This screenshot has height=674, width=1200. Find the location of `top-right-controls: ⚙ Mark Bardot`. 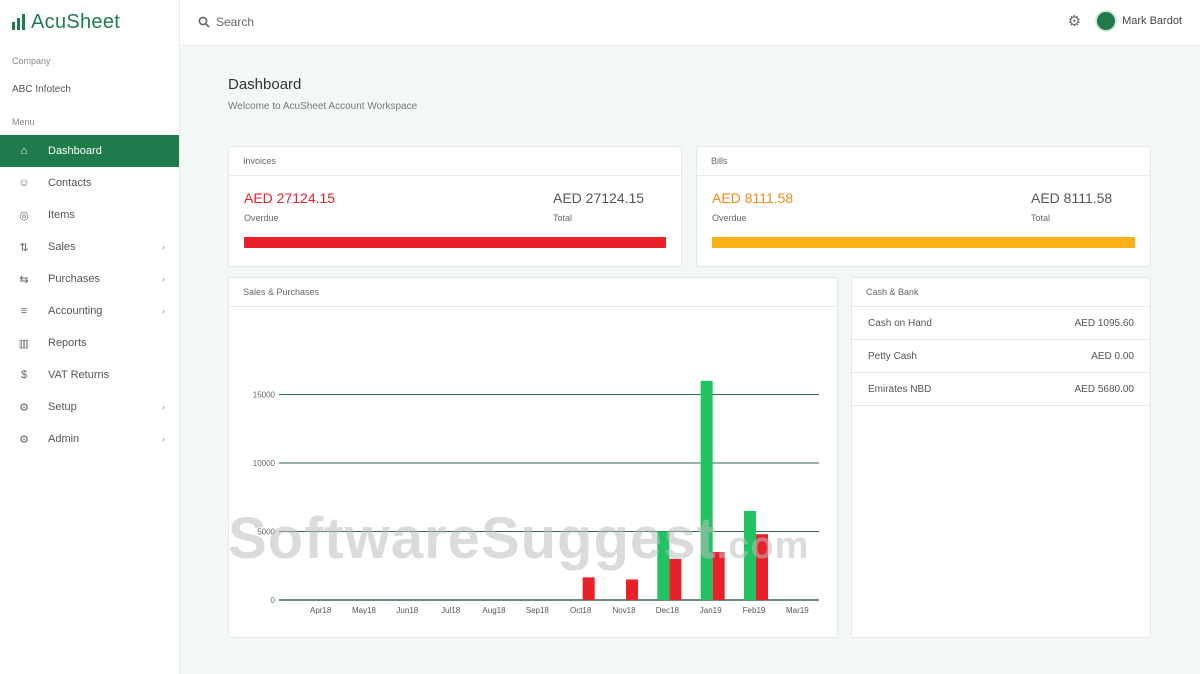

top-right-controls: ⚙ Mark Bardot is located at coordinates (1125, 21).